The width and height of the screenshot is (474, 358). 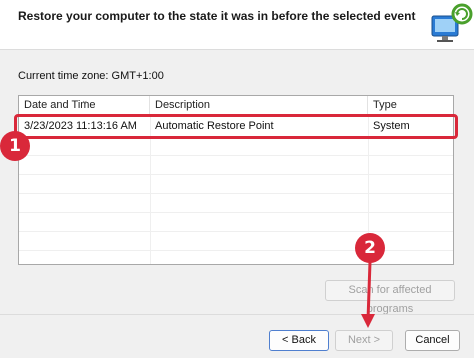 I want to click on sort-caret-icon: ⌄, so click(x=85, y=100).